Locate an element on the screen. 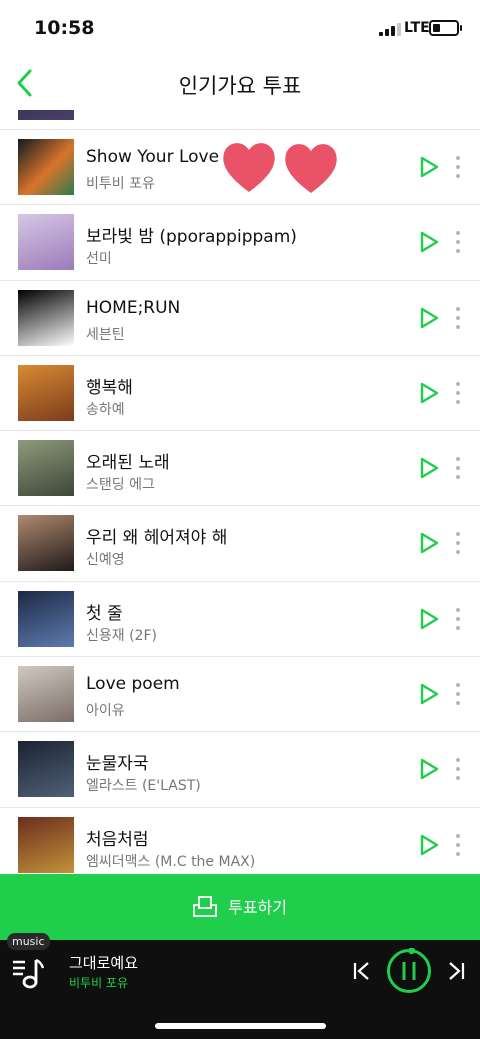 The width and height of the screenshot is (480, 1039). song-row: 보라빛 밤 (pporappippam) 선미 is located at coordinates (240, 243).